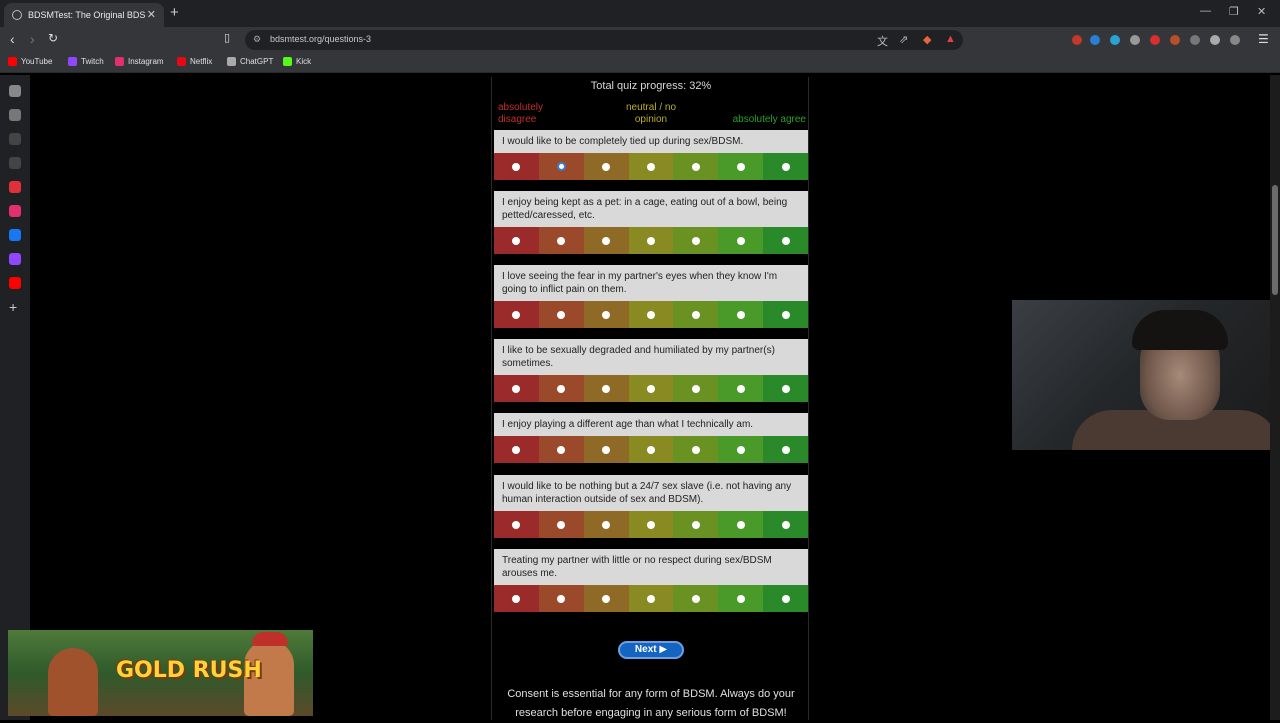 This screenshot has height=723, width=1280. What do you see at coordinates (1263, 39) in the screenshot?
I see `menu-icon: ☰` at bounding box center [1263, 39].